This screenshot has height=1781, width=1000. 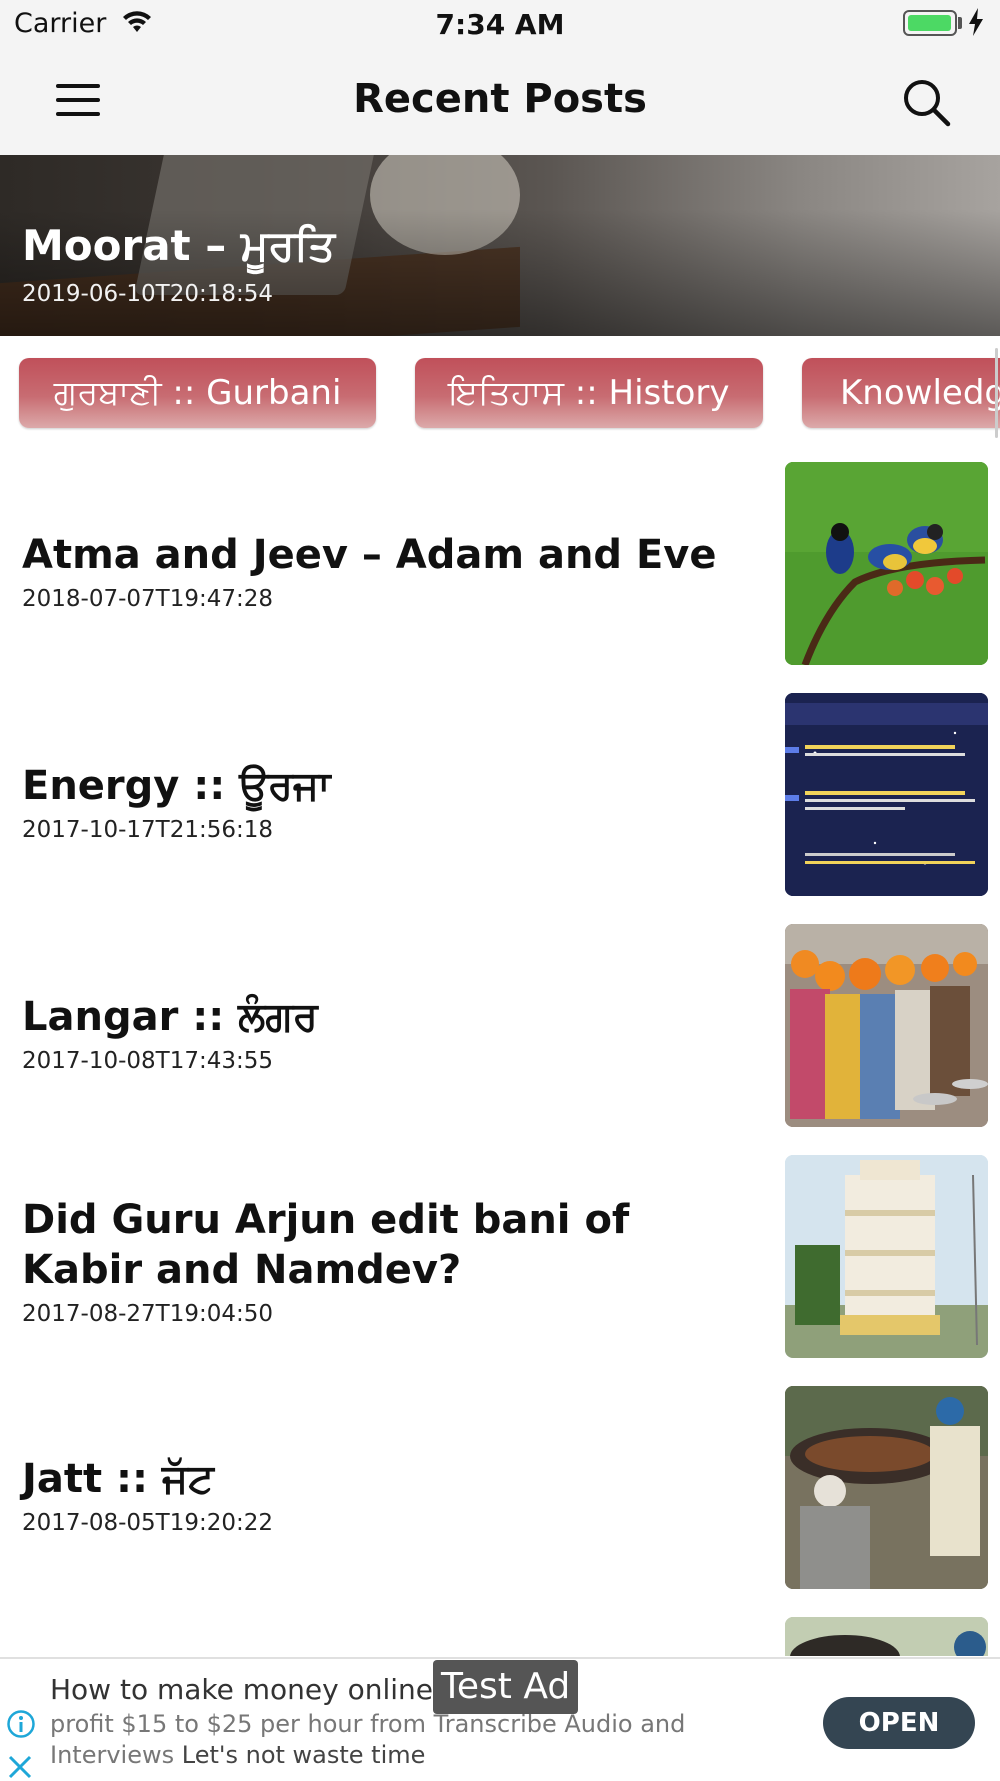 What do you see at coordinates (170, 1017) in the screenshot?
I see `post-title: Langar :: ਲੰਗਰ` at bounding box center [170, 1017].